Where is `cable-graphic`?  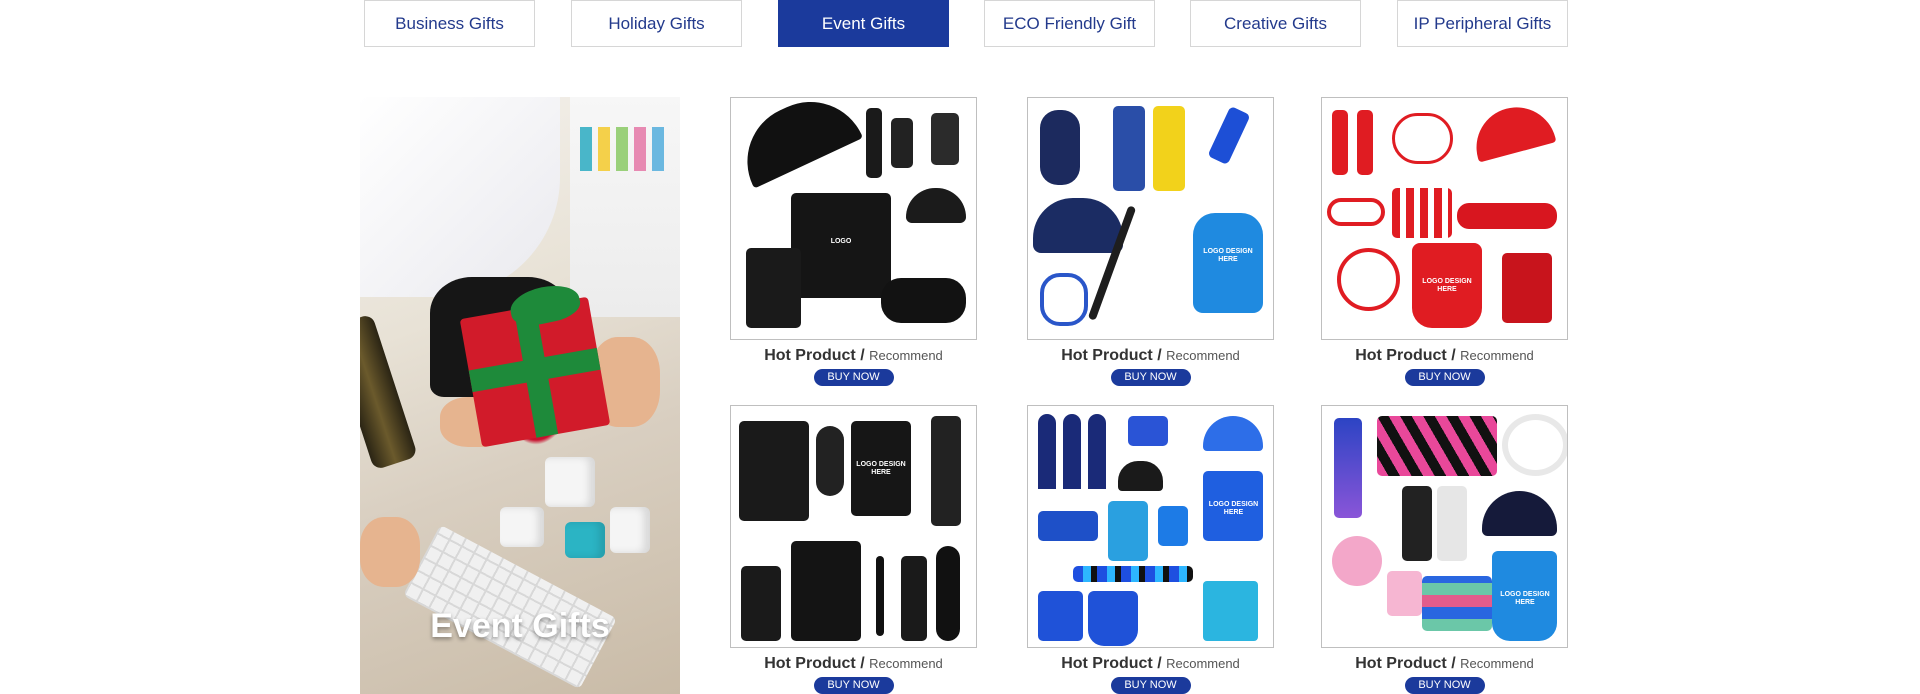 cable-graphic is located at coordinates (1368, 279).